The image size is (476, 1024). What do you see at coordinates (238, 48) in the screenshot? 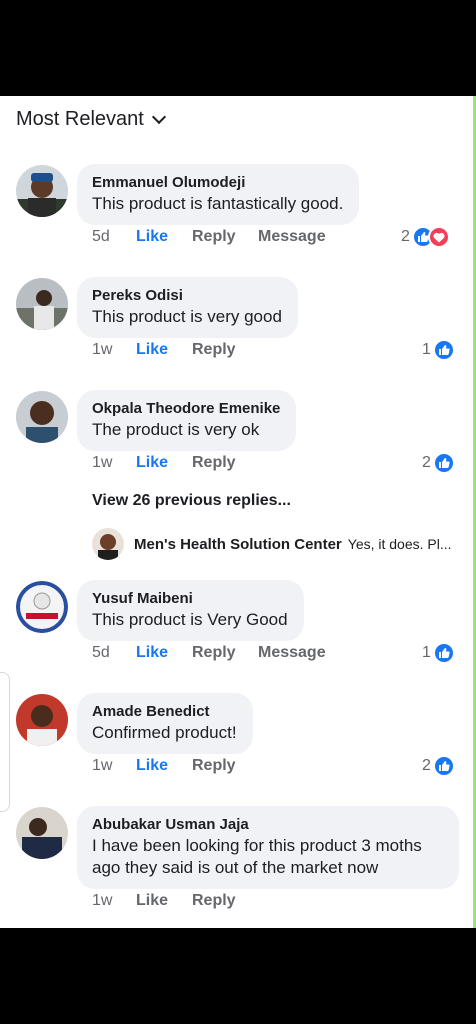
I see `top-black-bar` at bounding box center [238, 48].